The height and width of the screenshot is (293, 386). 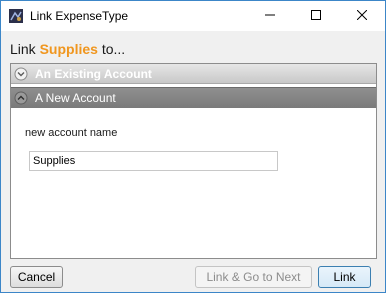 I want to click on accordion-header-existing-account: An Existing Account, so click(x=193, y=74).